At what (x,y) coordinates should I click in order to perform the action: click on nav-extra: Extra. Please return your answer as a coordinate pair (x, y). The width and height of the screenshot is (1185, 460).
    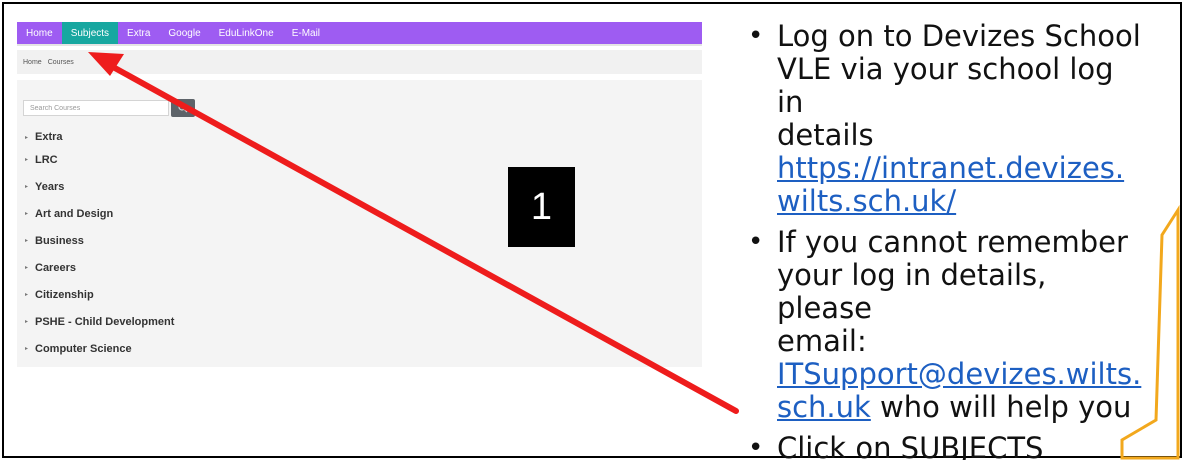
    Looking at the image, I should click on (138, 33).